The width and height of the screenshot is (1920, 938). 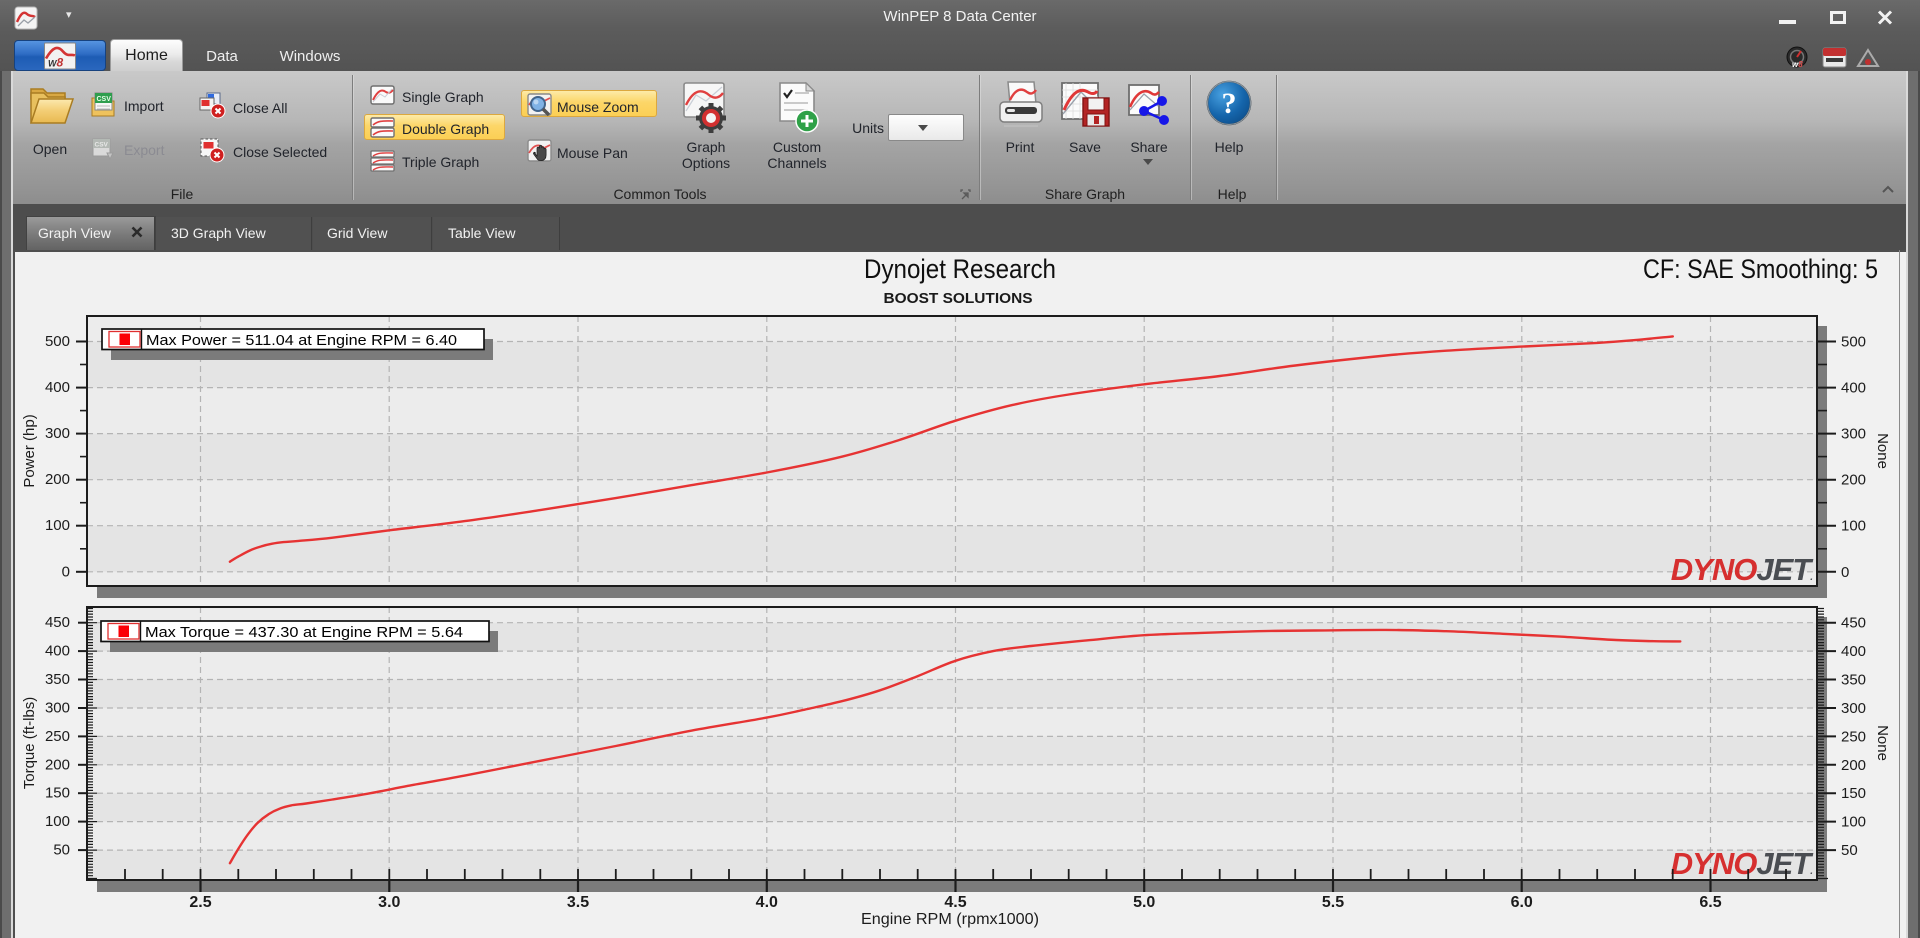 I want to click on svg-text: Torque (ft-lbs), so click(x=29, y=743).